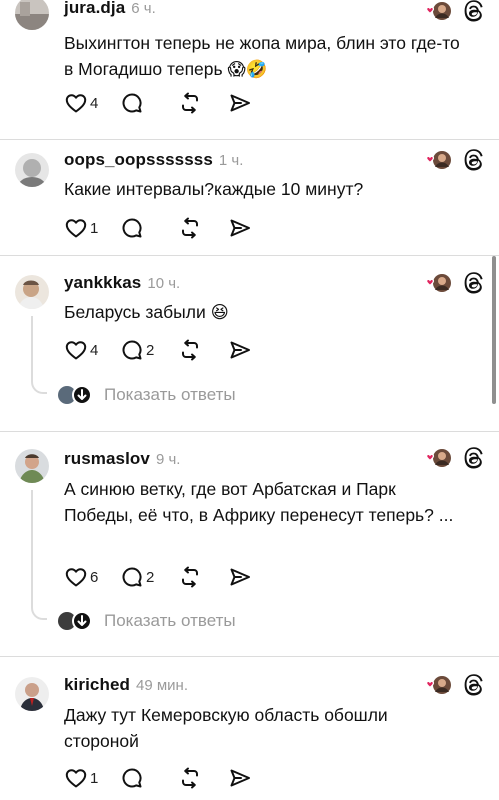  What do you see at coordinates (138, 160) in the screenshot?
I see `username: oops_oopsssssss` at bounding box center [138, 160].